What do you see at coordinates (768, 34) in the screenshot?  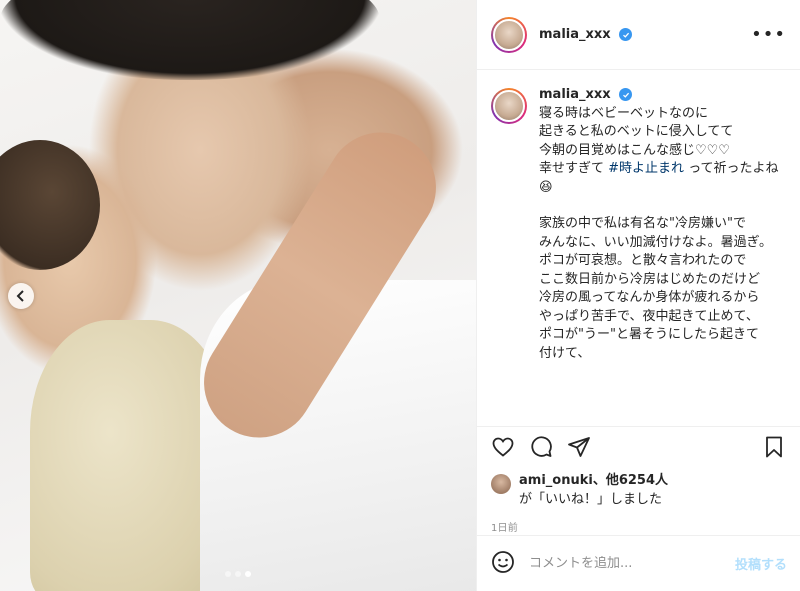 I see `more-options-button: •••` at bounding box center [768, 34].